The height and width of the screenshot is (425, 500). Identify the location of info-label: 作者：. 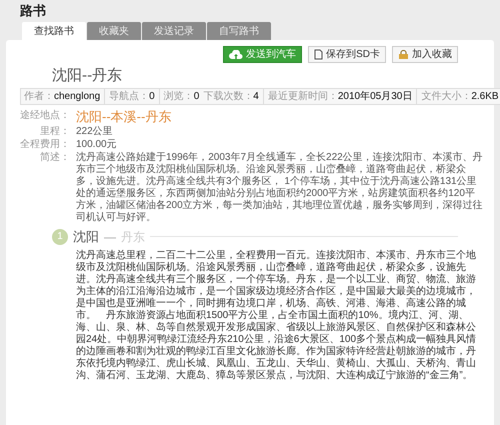
(39, 96).